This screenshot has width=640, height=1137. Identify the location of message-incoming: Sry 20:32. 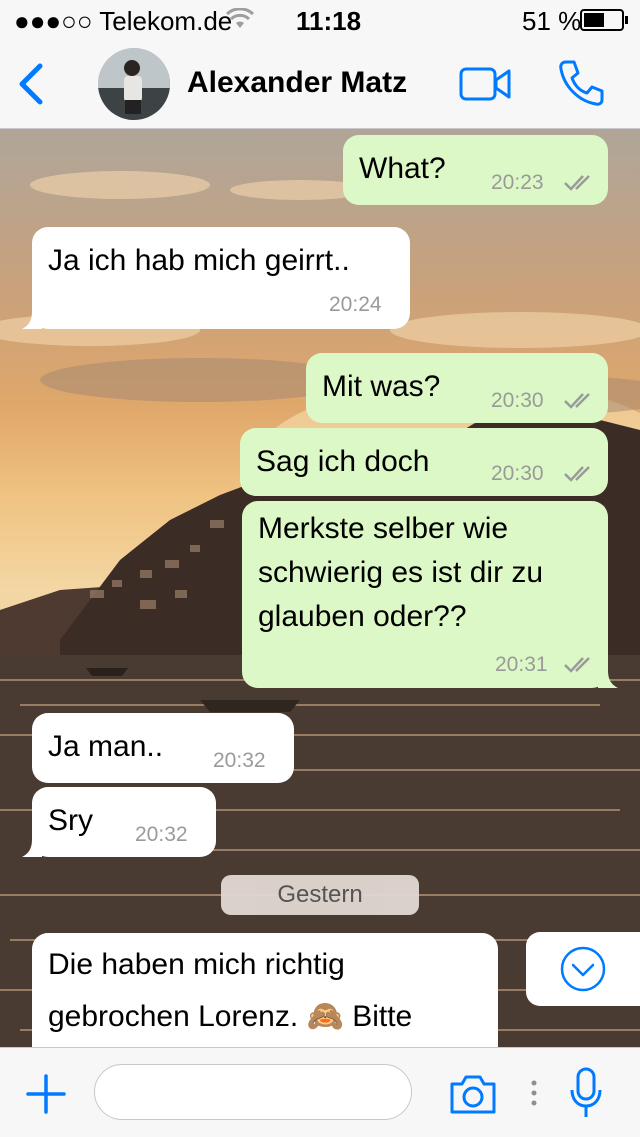
(119, 822).